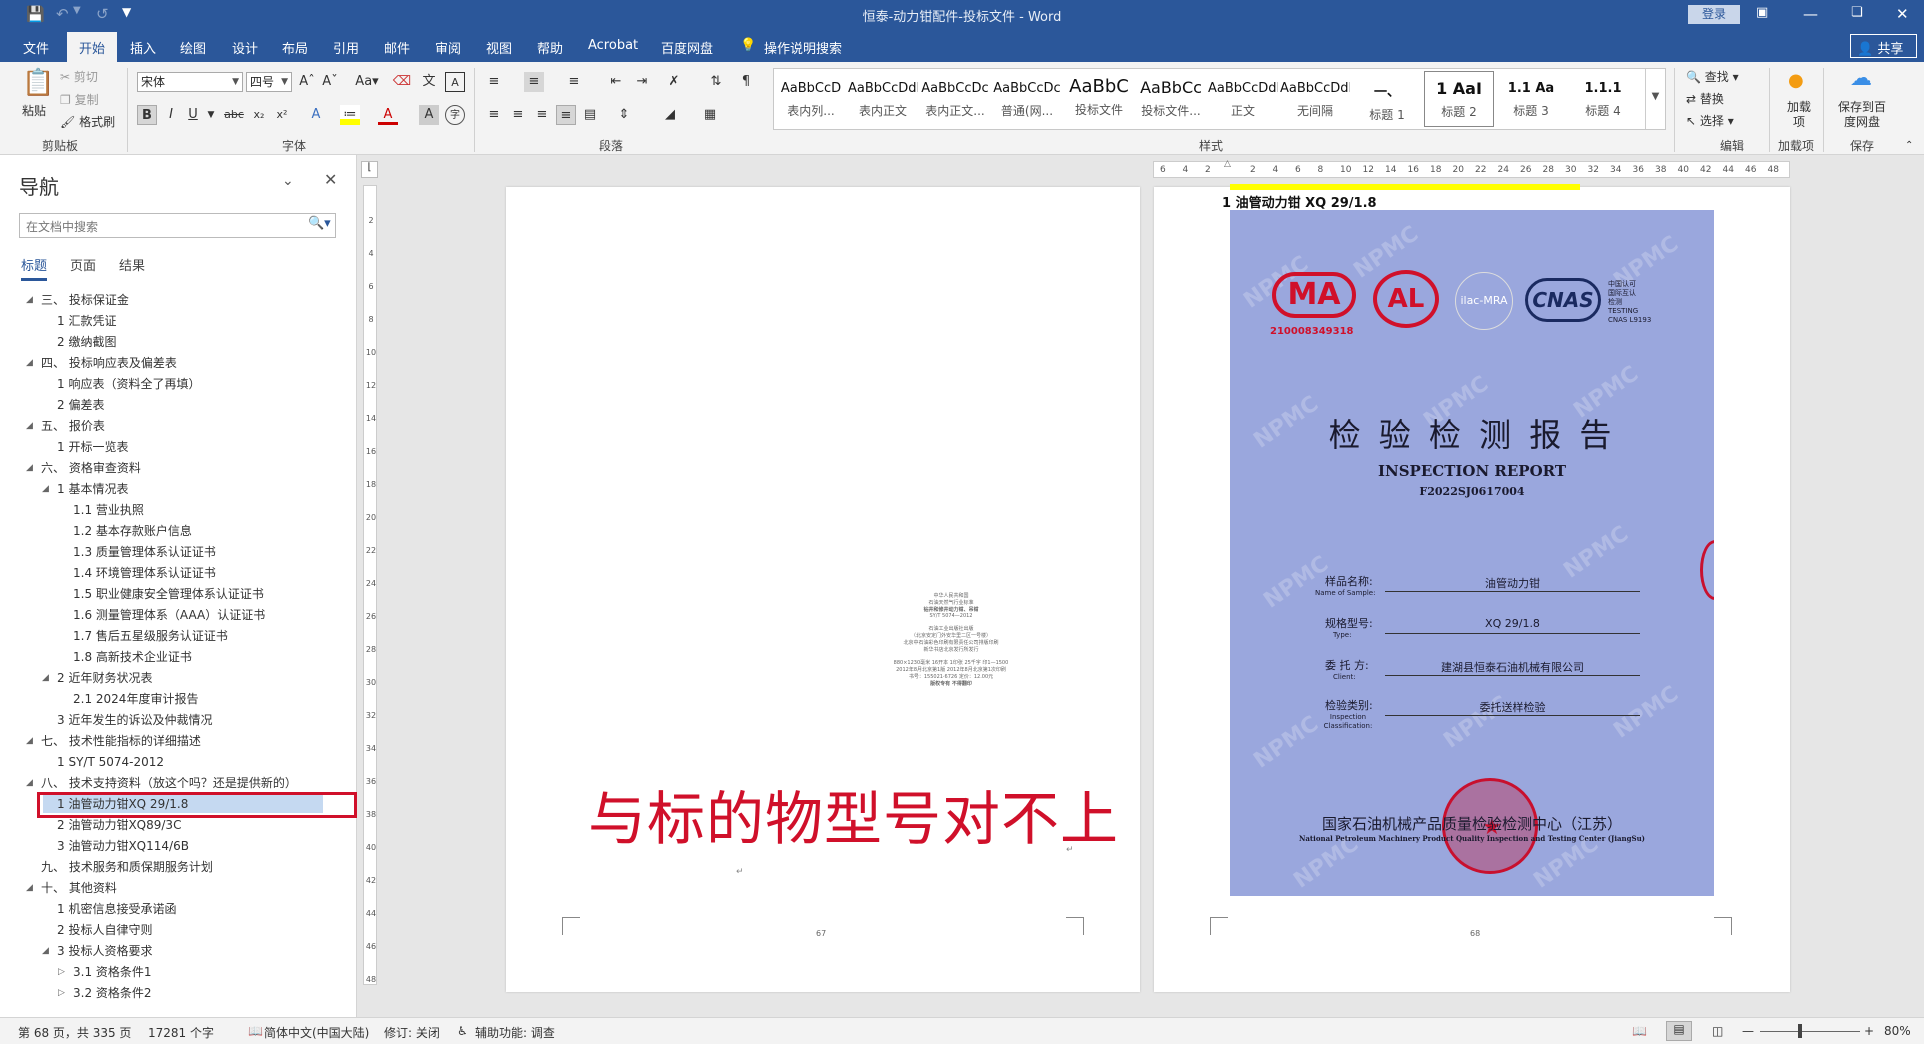  Describe the element at coordinates (61, 993) in the screenshot. I see `collapse-triangle-icon: ▷` at that location.